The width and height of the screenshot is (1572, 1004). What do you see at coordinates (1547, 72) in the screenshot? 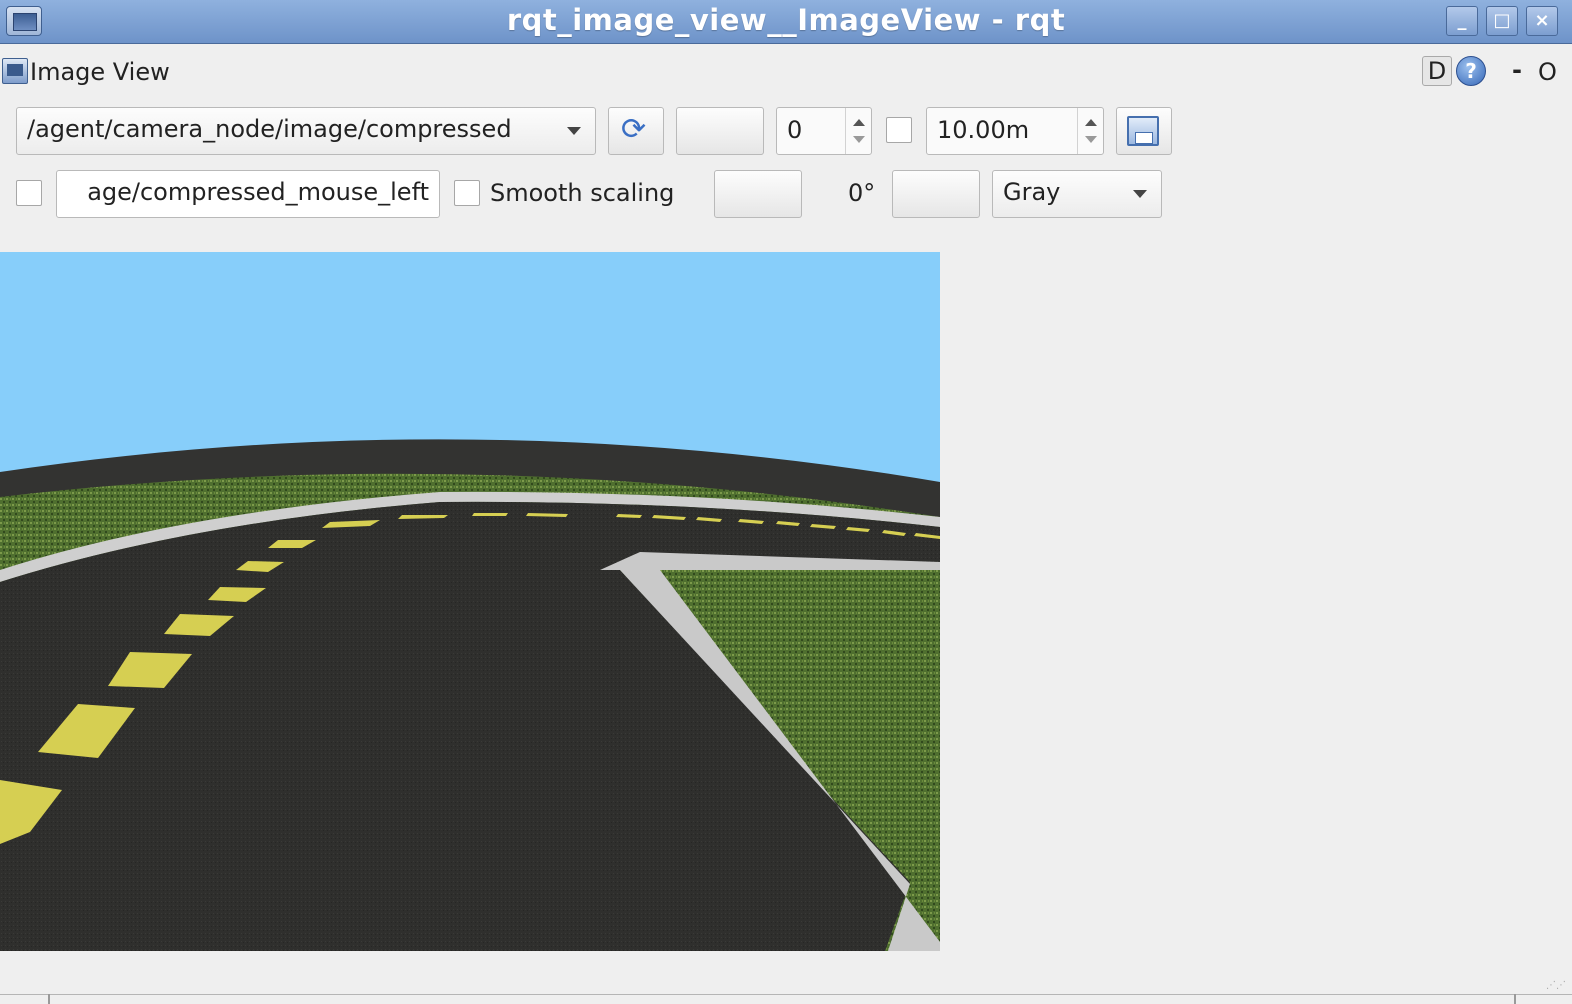
I see `dock-close-button: O` at bounding box center [1547, 72].